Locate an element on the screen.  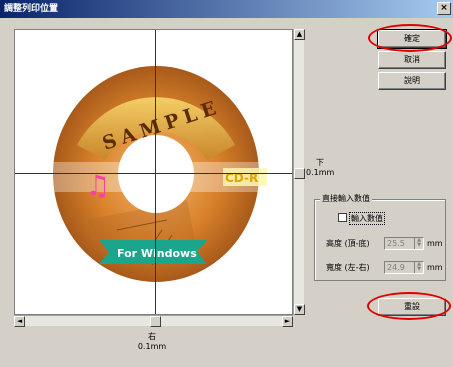
scroll-right-button: ► is located at coordinates (287, 321).